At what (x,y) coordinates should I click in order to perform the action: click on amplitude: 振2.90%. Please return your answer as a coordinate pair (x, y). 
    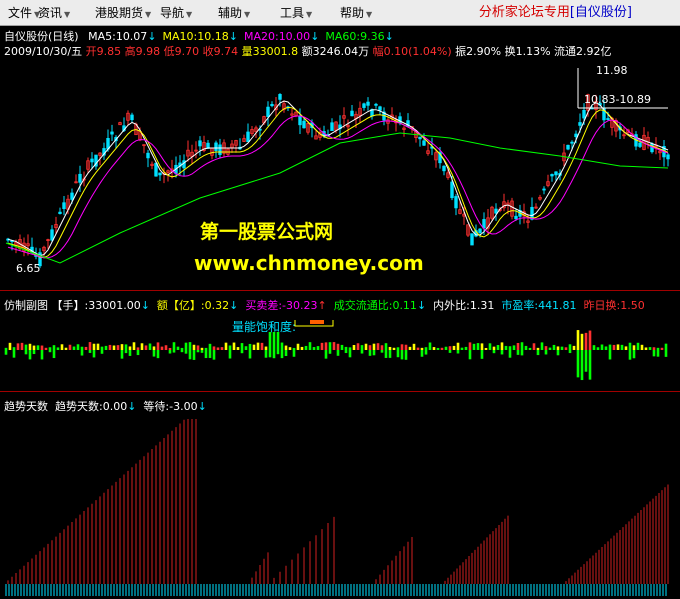
    Looking at the image, I should click on (478, 51).